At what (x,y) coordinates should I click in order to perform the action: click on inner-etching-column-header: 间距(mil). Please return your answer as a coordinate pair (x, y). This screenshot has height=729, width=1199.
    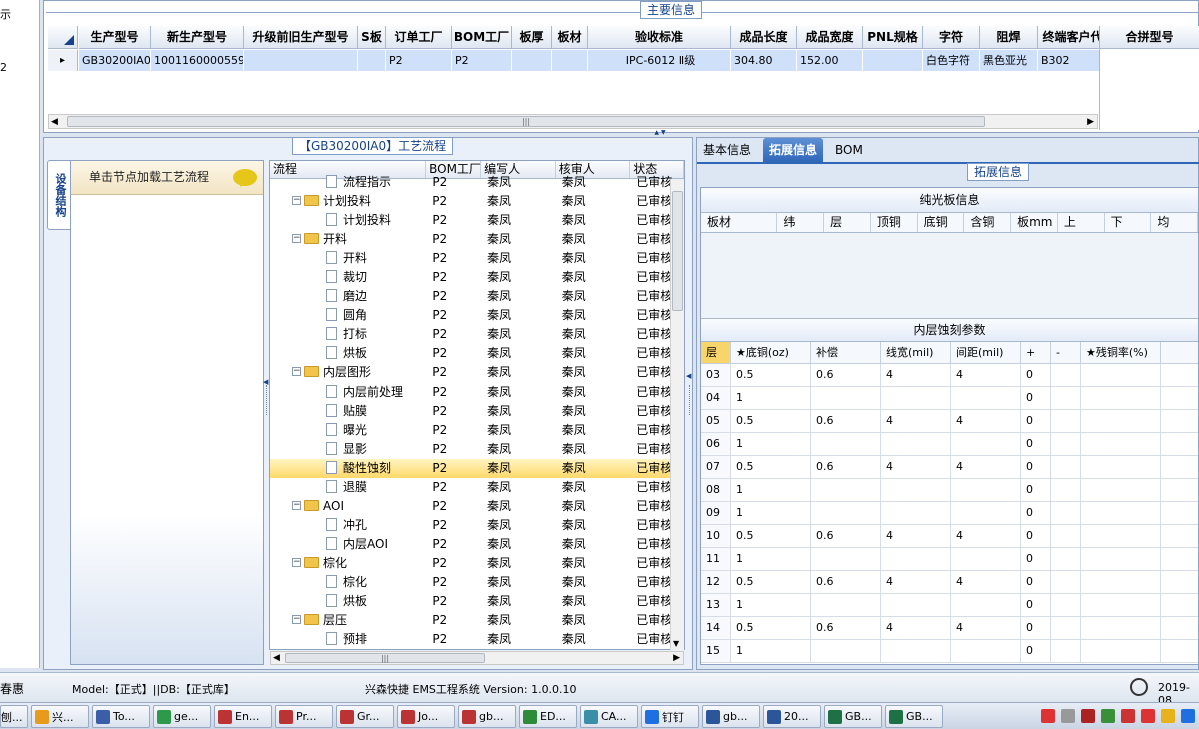
    Looking at the image, I should click on (986, 352).